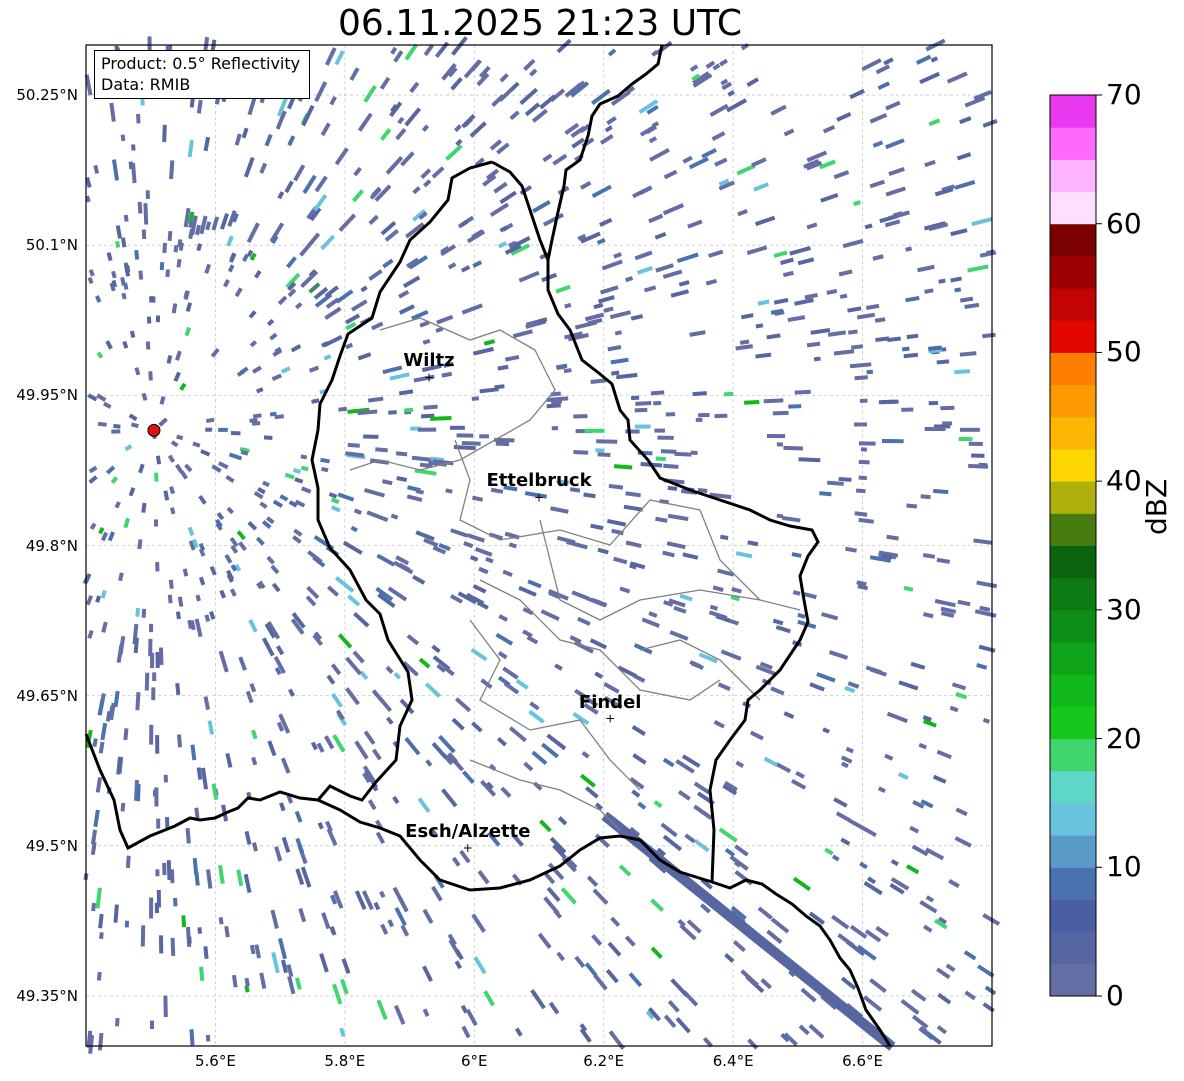  Describe the element at coordinates (610, 702) in the screenshot. I see `city-label: Findel` at that location.